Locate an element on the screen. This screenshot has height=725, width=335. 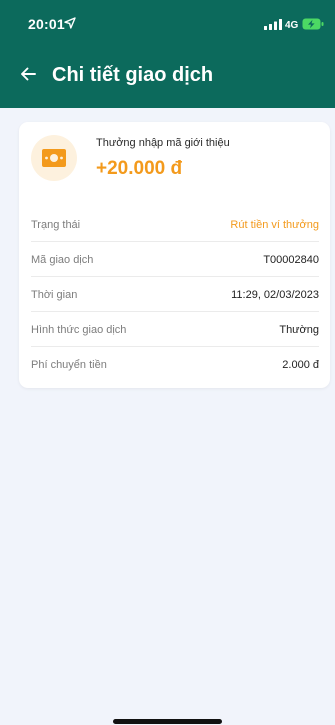
location-arrow-icon is located at coordinates (70, 23).